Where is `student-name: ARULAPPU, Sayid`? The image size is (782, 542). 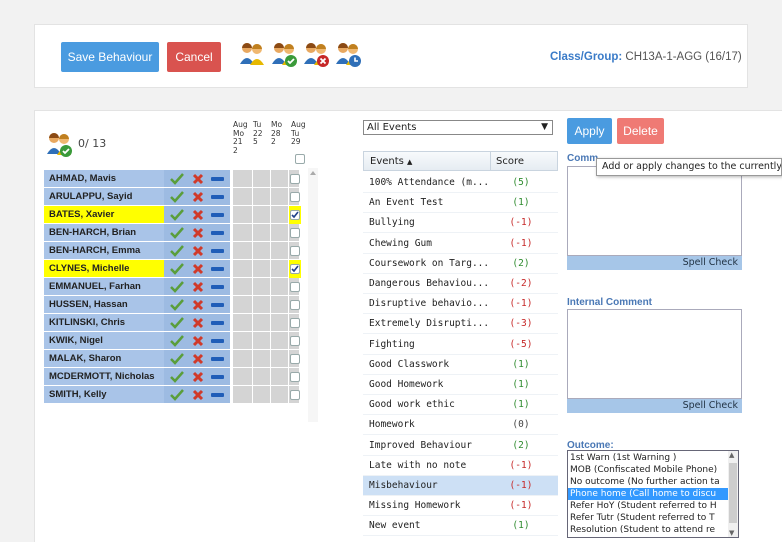 student-name: ARULAPPU, Sayid is located at coordinates (104, 197).